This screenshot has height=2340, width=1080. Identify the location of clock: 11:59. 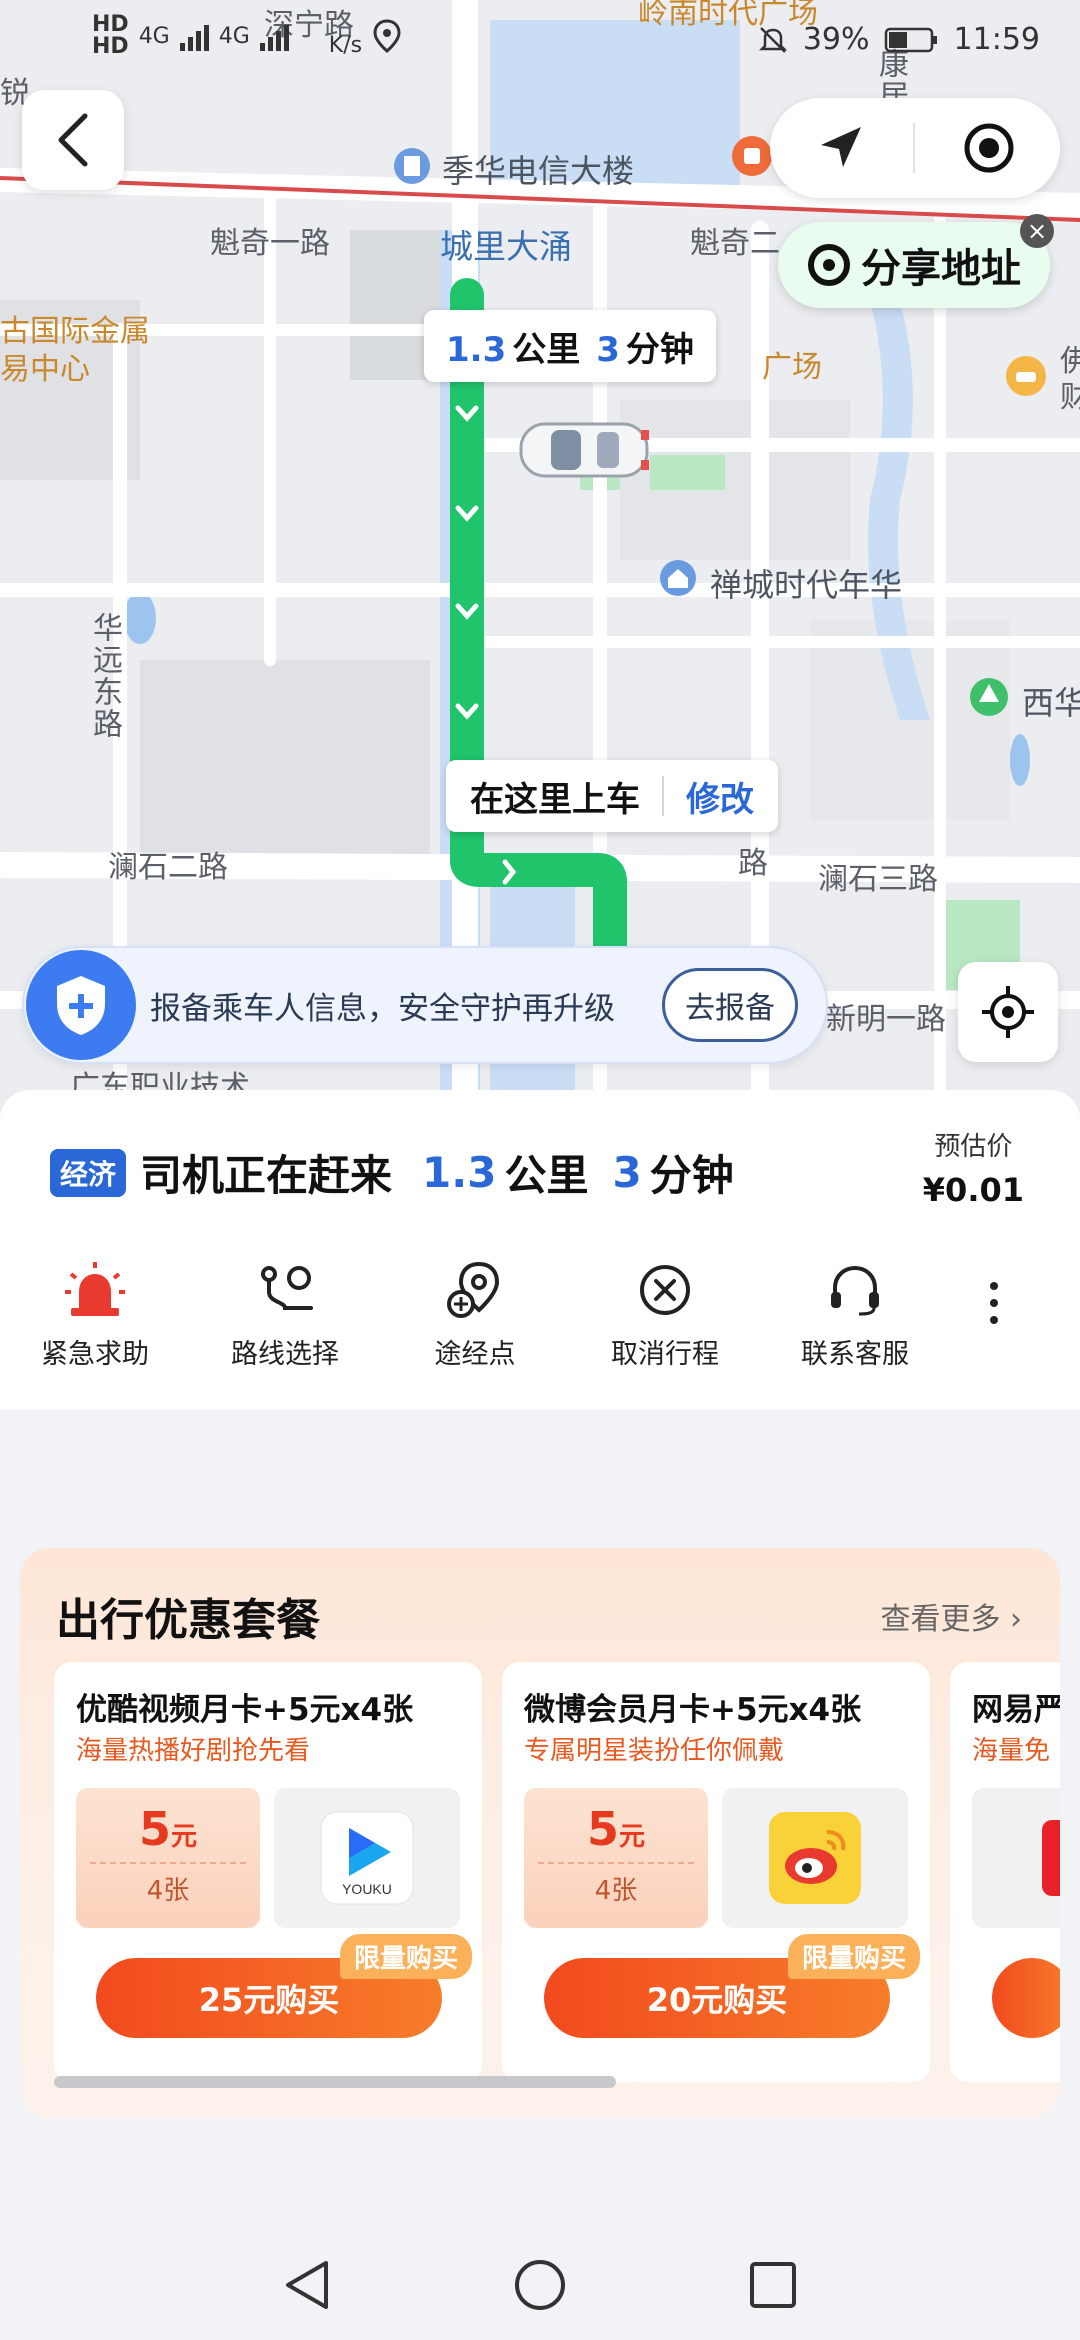
(996, 39).